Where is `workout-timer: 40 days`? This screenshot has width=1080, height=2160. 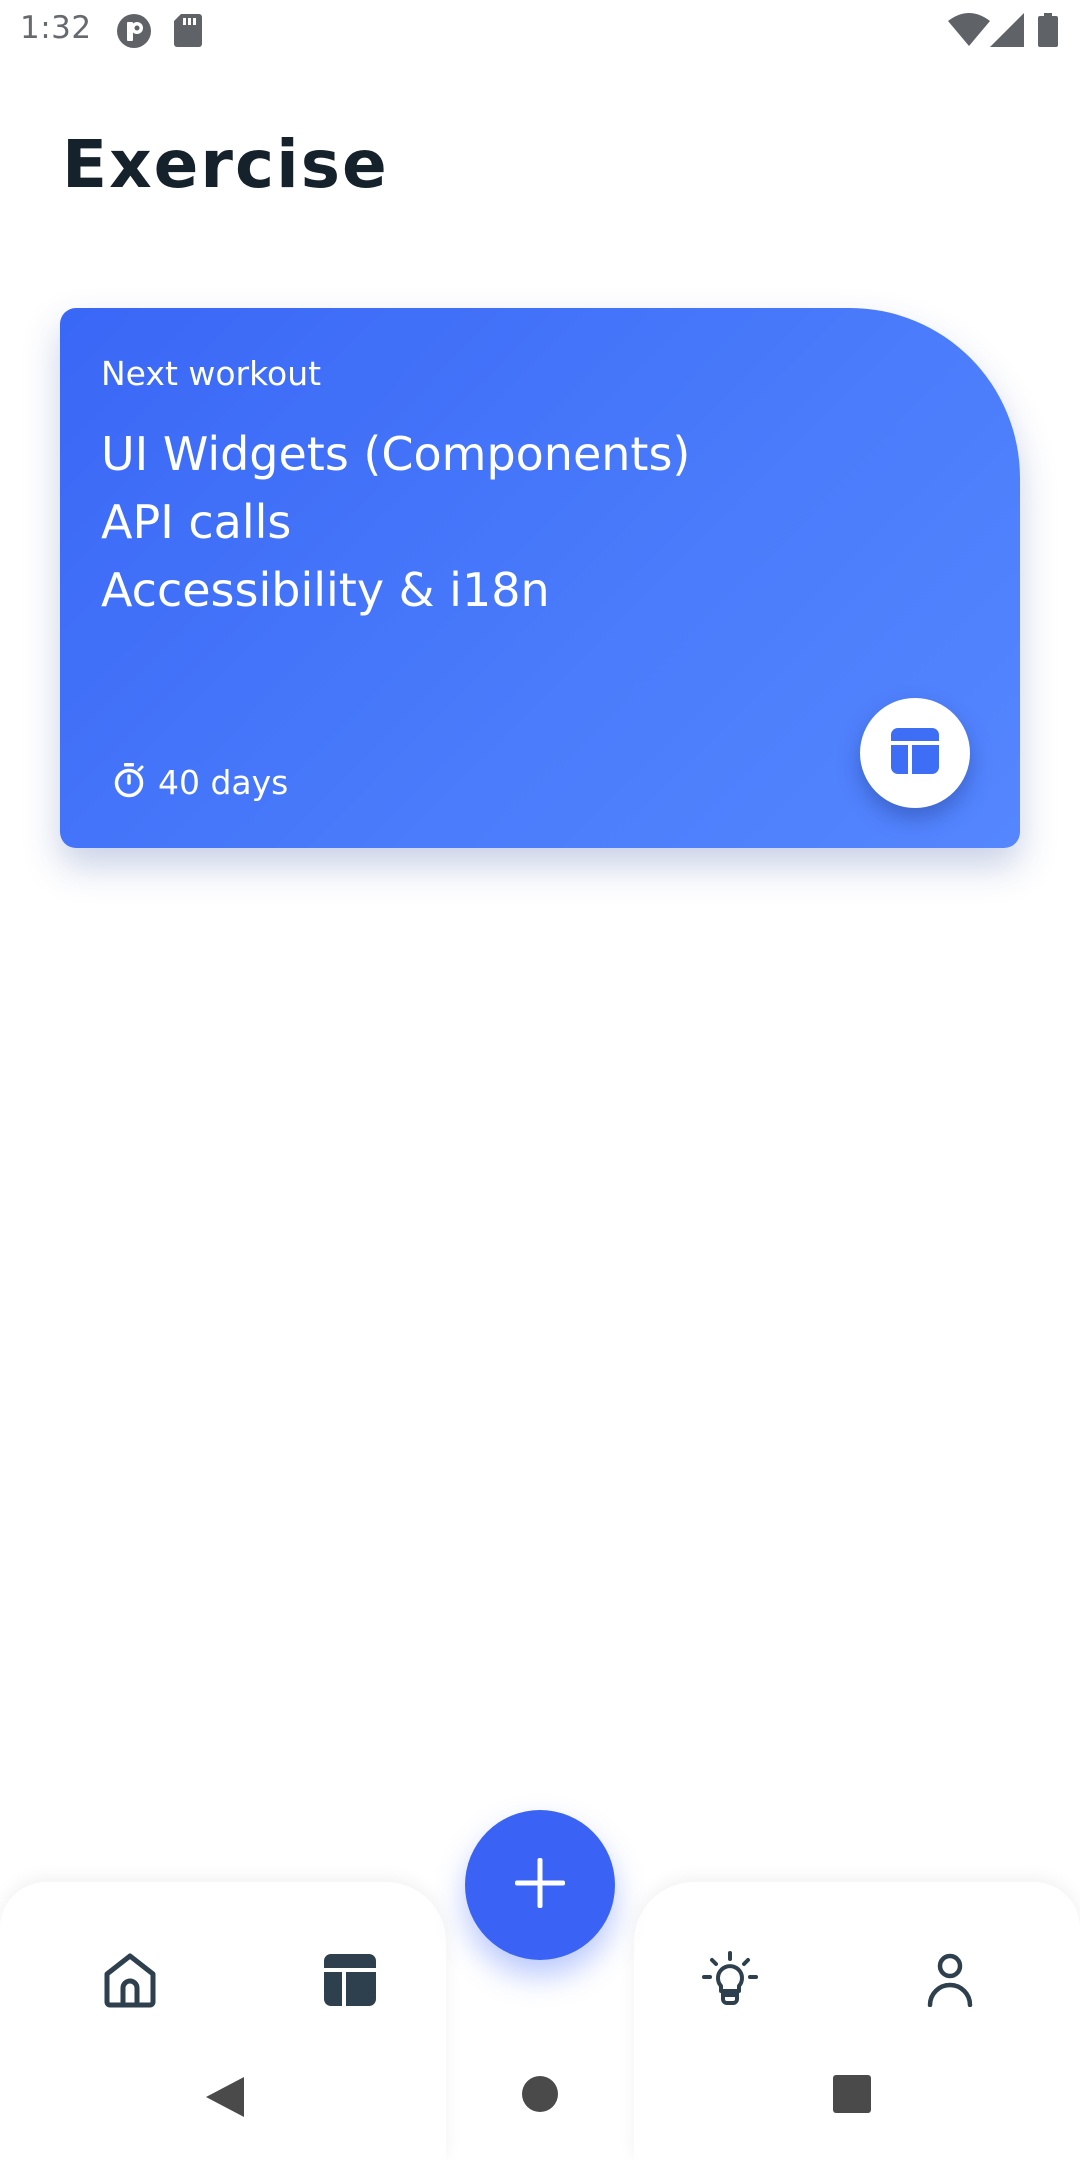 workout-timer: 40 days is located at coordinates (200, 782).